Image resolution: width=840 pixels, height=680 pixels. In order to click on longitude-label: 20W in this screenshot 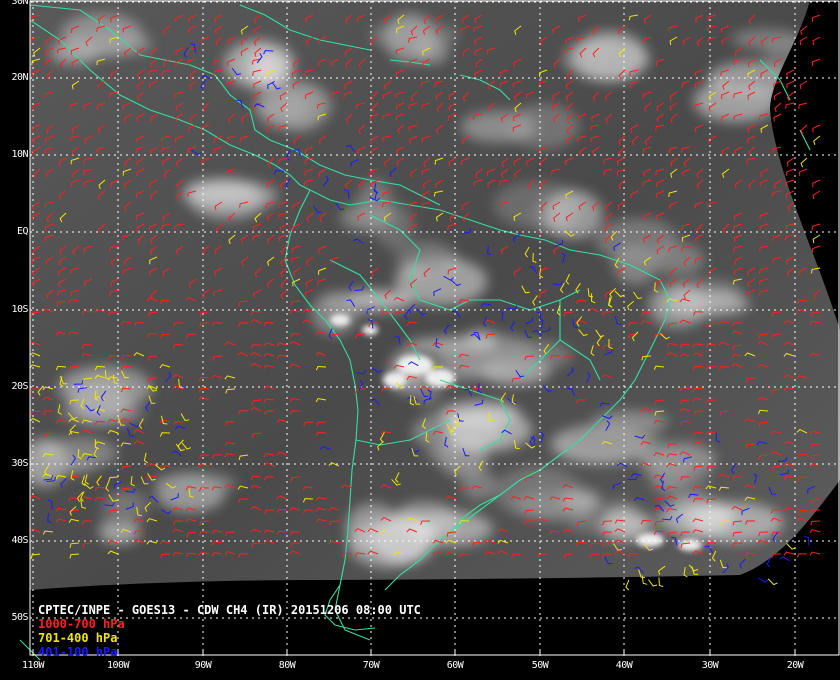, I will do `click(795, 665)`.